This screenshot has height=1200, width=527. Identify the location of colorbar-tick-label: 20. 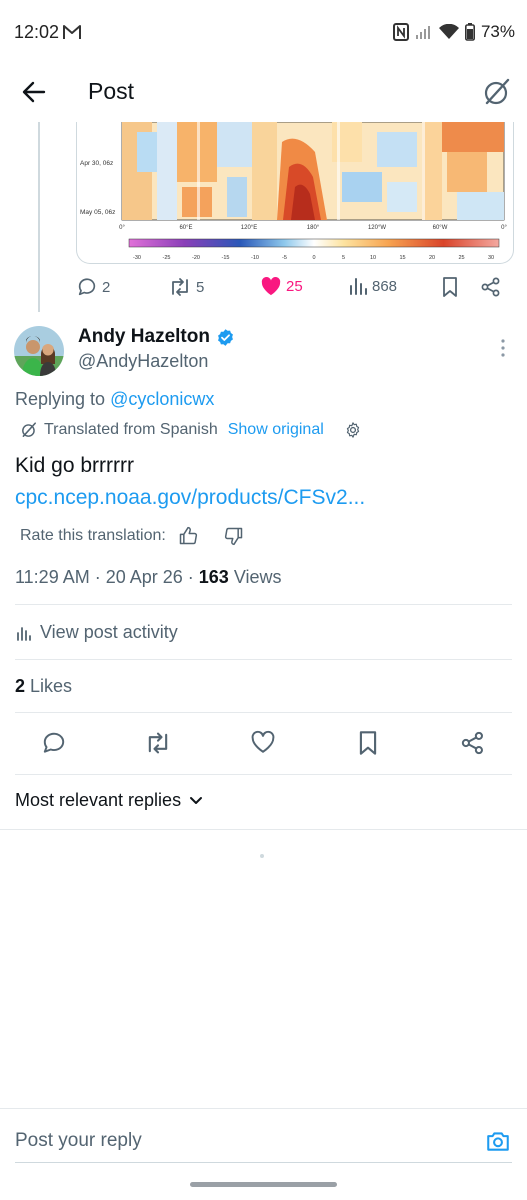
(432, 258).